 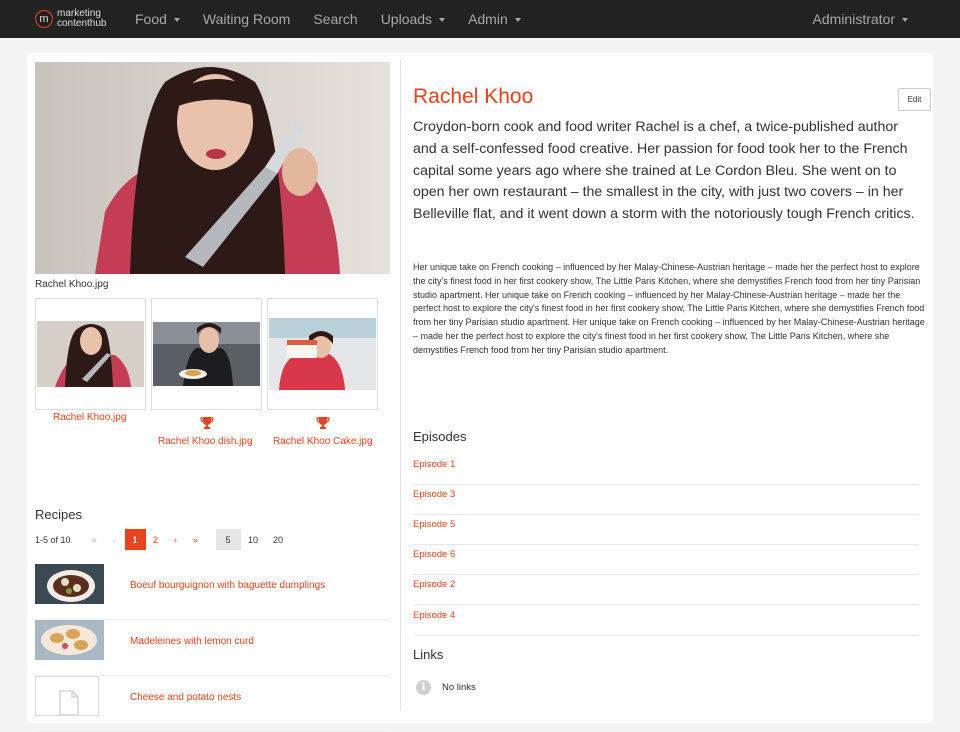 I want to click on info-icon: i, so click(x=423, y=687).